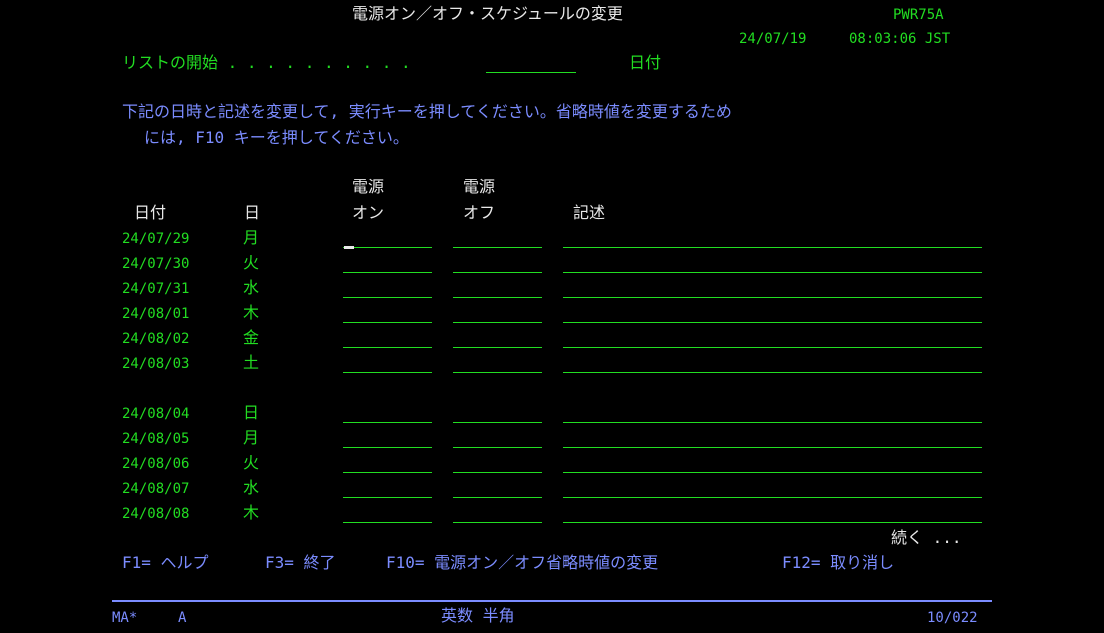 The width and height of the screenshot is (1104, 633). Describe the element at coordinates (156, 414) in the screenshot. I see `row-date: 24/08/04` at that location.